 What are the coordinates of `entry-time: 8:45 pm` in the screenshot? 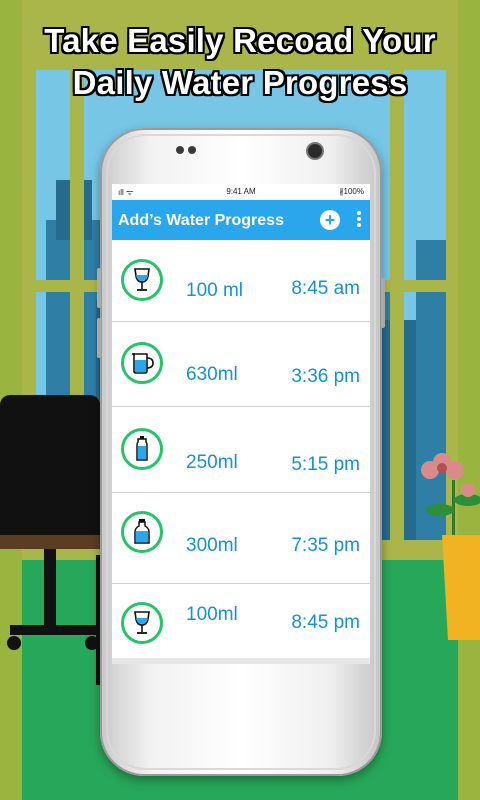 It's located at (325, 622).